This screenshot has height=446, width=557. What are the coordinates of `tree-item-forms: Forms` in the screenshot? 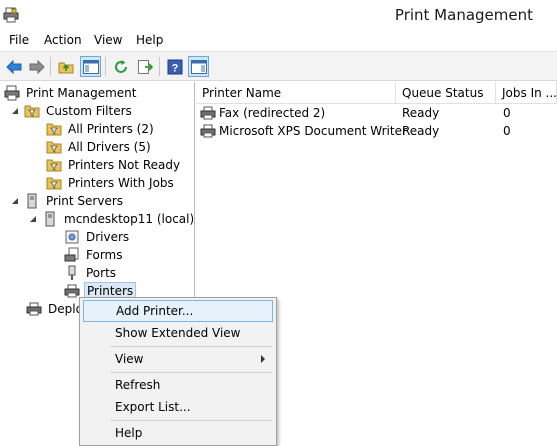 It's located at (86, 255).